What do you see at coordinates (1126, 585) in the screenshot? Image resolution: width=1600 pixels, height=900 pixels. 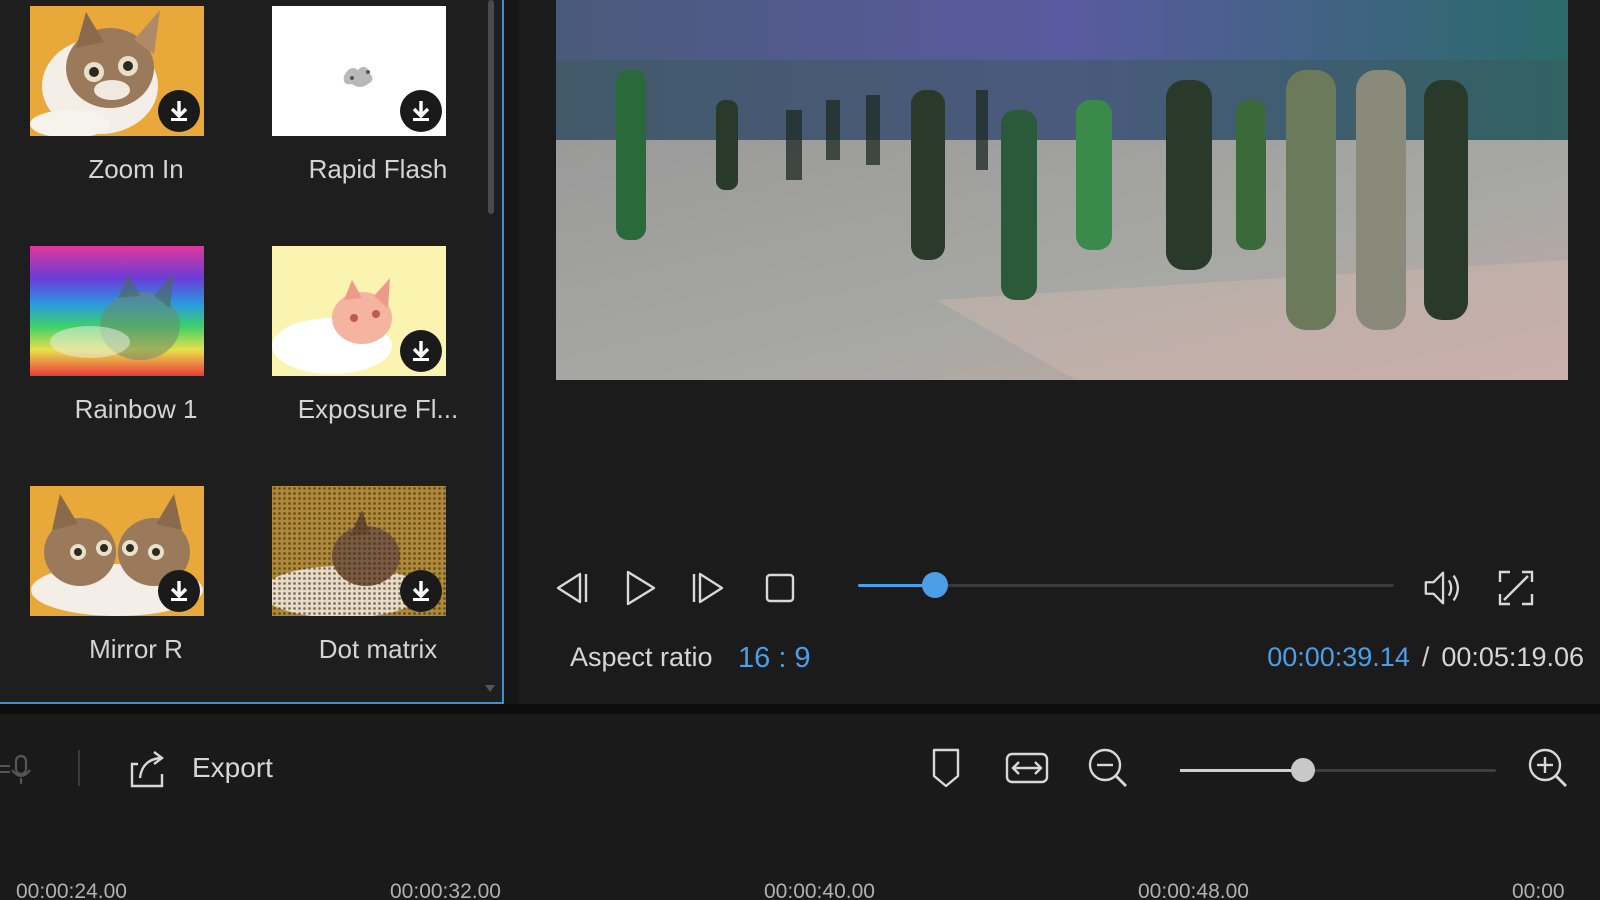 I see `playback-progress-slider` at bounding box center [1126, 585].